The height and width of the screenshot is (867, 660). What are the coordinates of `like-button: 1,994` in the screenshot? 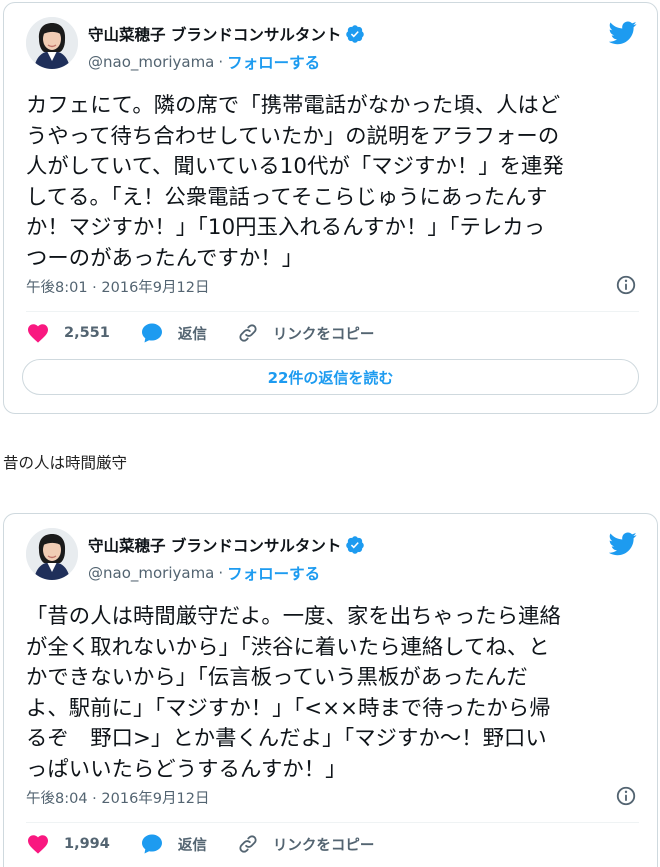 It's located at (68, 844).